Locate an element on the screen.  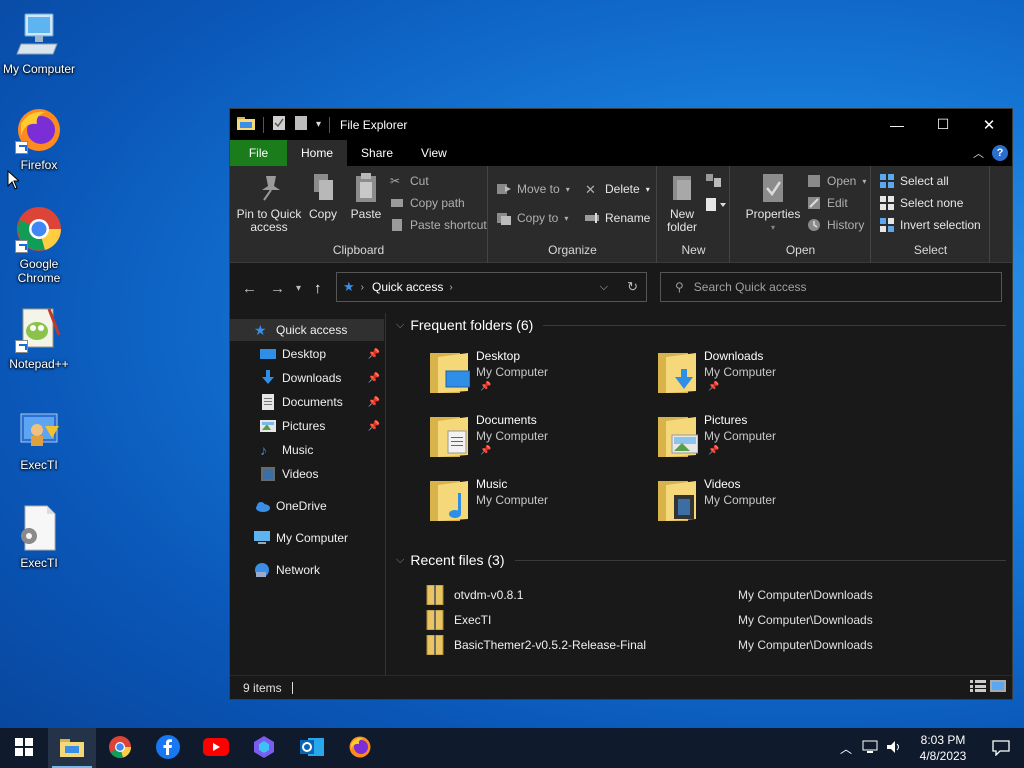
document-icon is located at coordinates (268, 402).